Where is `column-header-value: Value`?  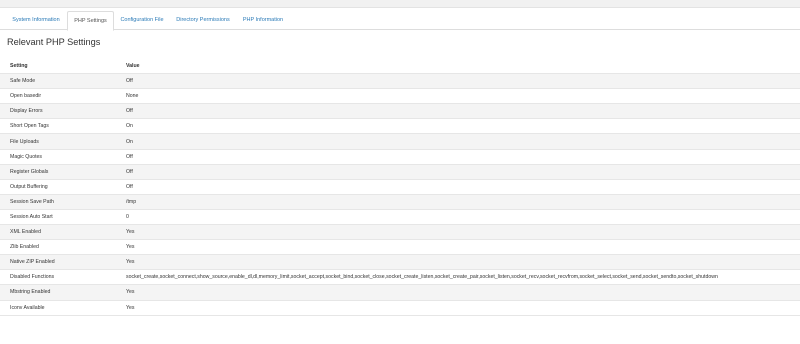 column-header-value: Value is located at coordinates (133, 66).